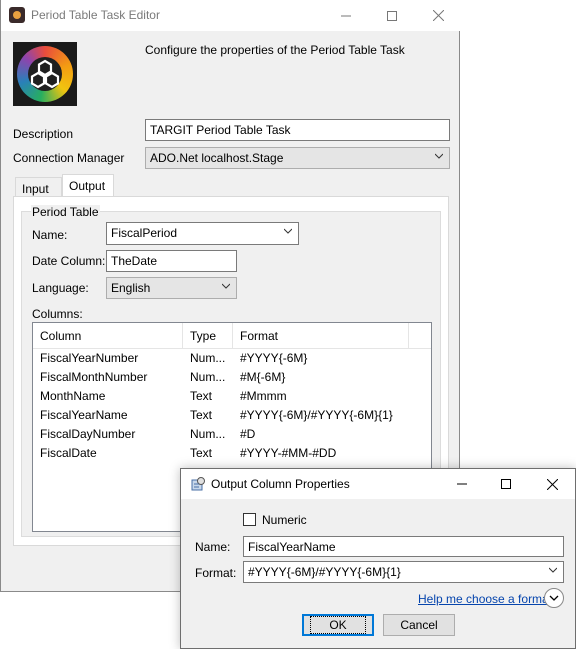 This screenshot has height=649, width=576. Describe the element at coordinates (108, 336) in the screenshot. I see `column-header-column: Column` at that location.